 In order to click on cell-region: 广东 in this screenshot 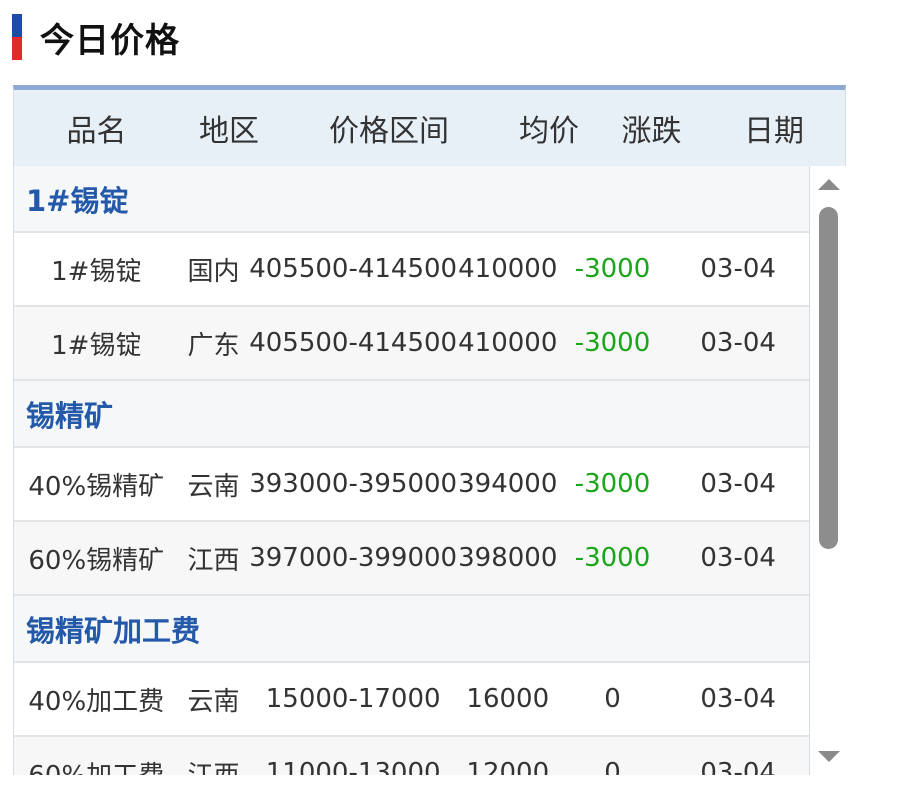, I will do `click(213, 345)`.